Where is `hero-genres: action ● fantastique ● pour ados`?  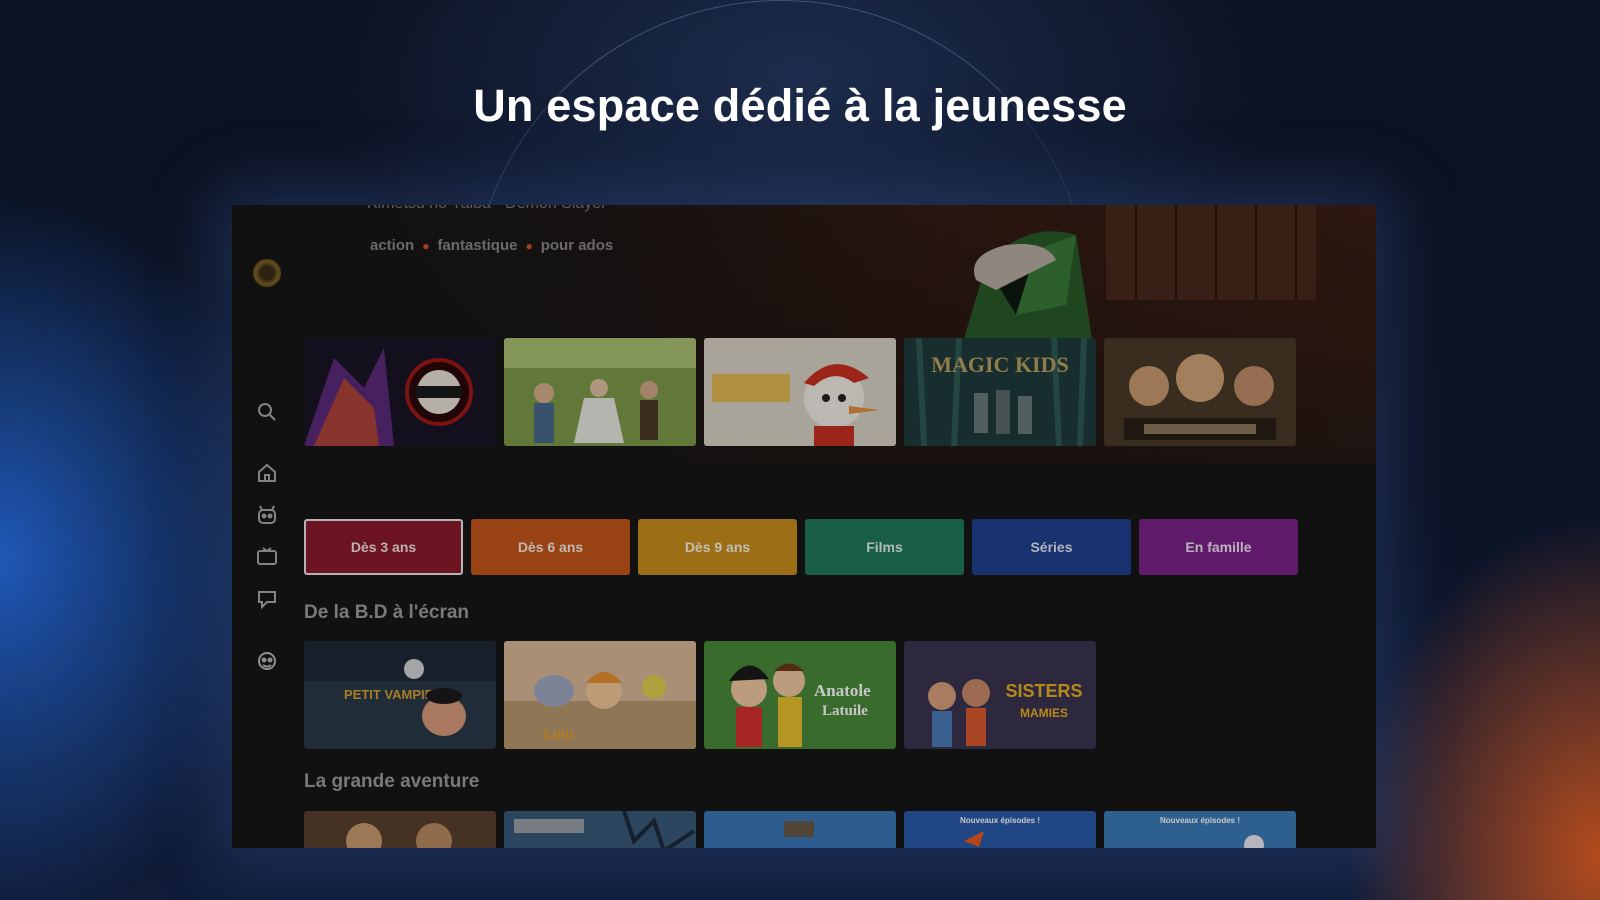
hero-genres: action ● fantastique ● pour ados is located at coordinates (491, 245).